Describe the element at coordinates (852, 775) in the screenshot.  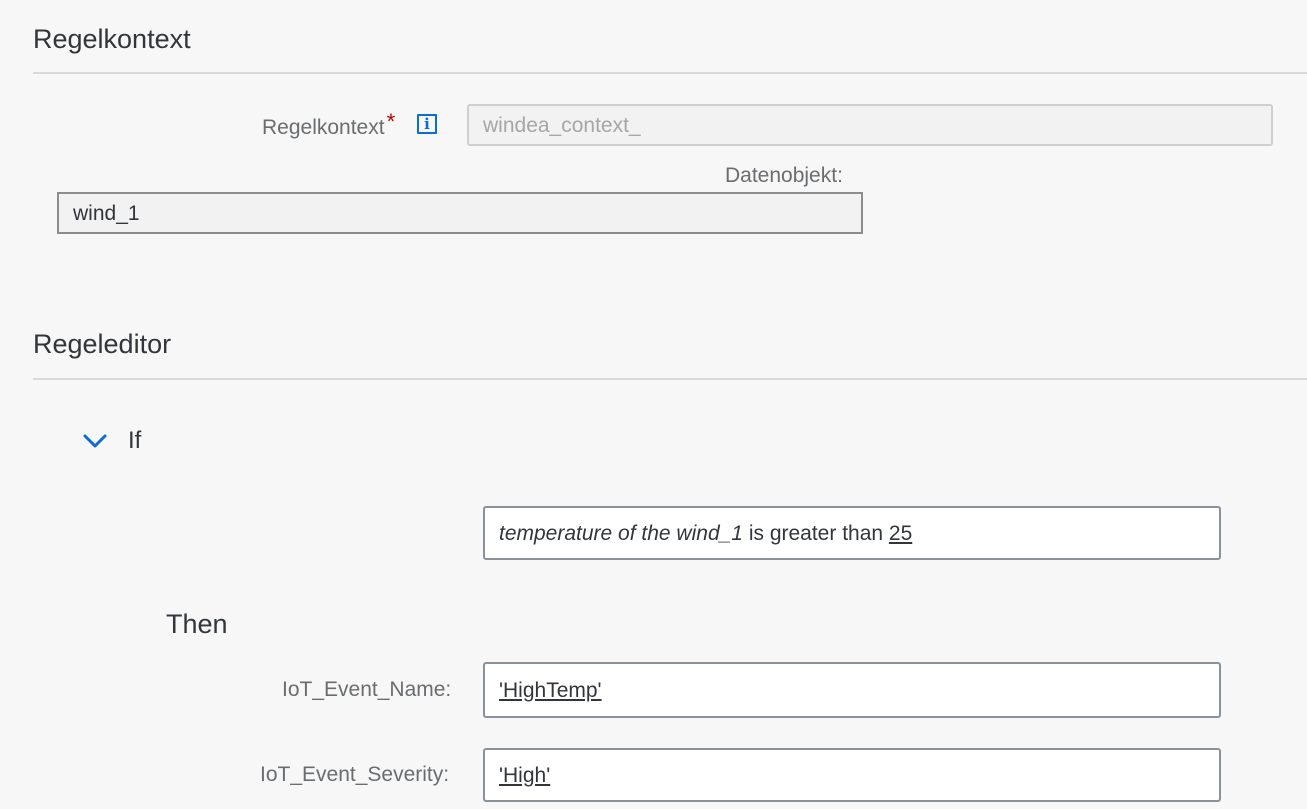
I see `iot-event-severity-field: 'High'` at that location.